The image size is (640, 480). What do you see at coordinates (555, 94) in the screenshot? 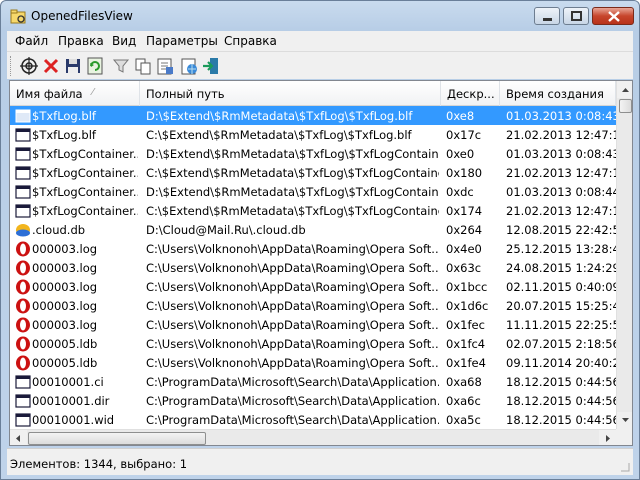
I see `column-header-label: Время создания` at bounding box center [555, 94].